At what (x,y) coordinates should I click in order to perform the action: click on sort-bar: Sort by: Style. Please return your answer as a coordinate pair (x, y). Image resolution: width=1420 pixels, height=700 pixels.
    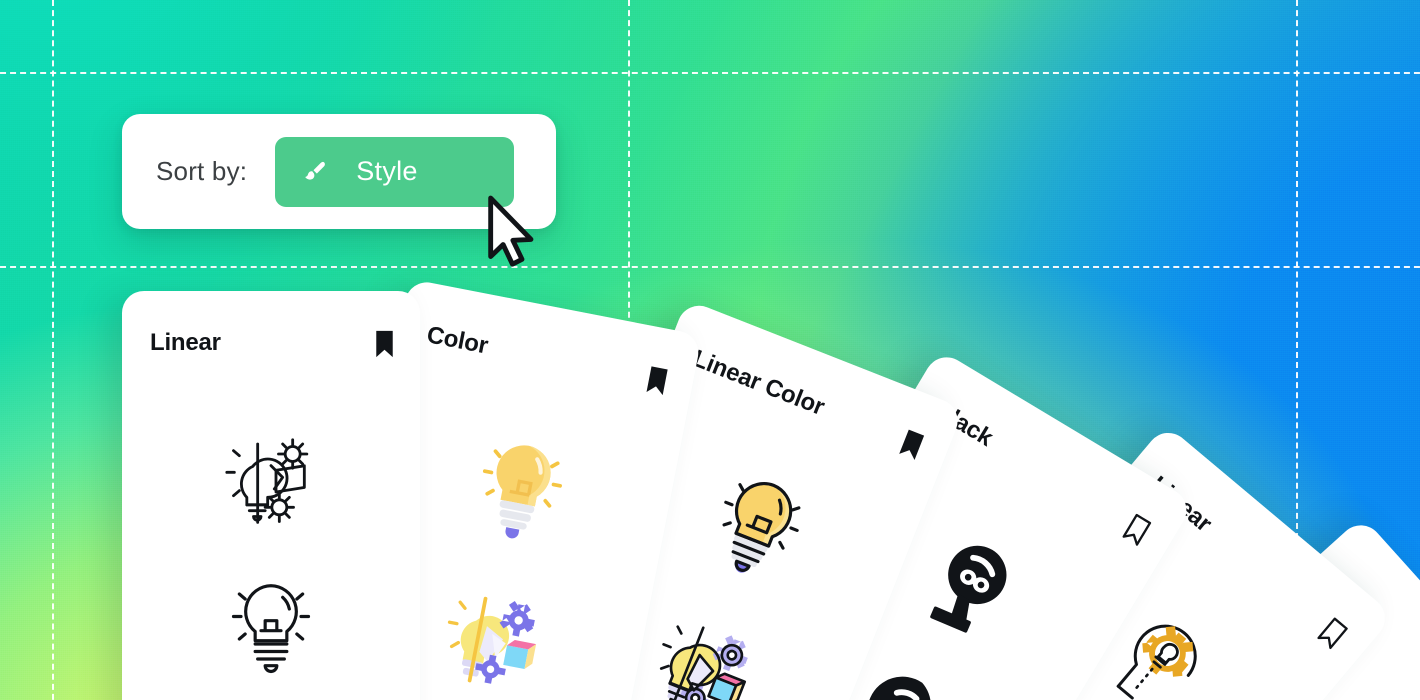
    Looking at the image, I should click on (339, 171).